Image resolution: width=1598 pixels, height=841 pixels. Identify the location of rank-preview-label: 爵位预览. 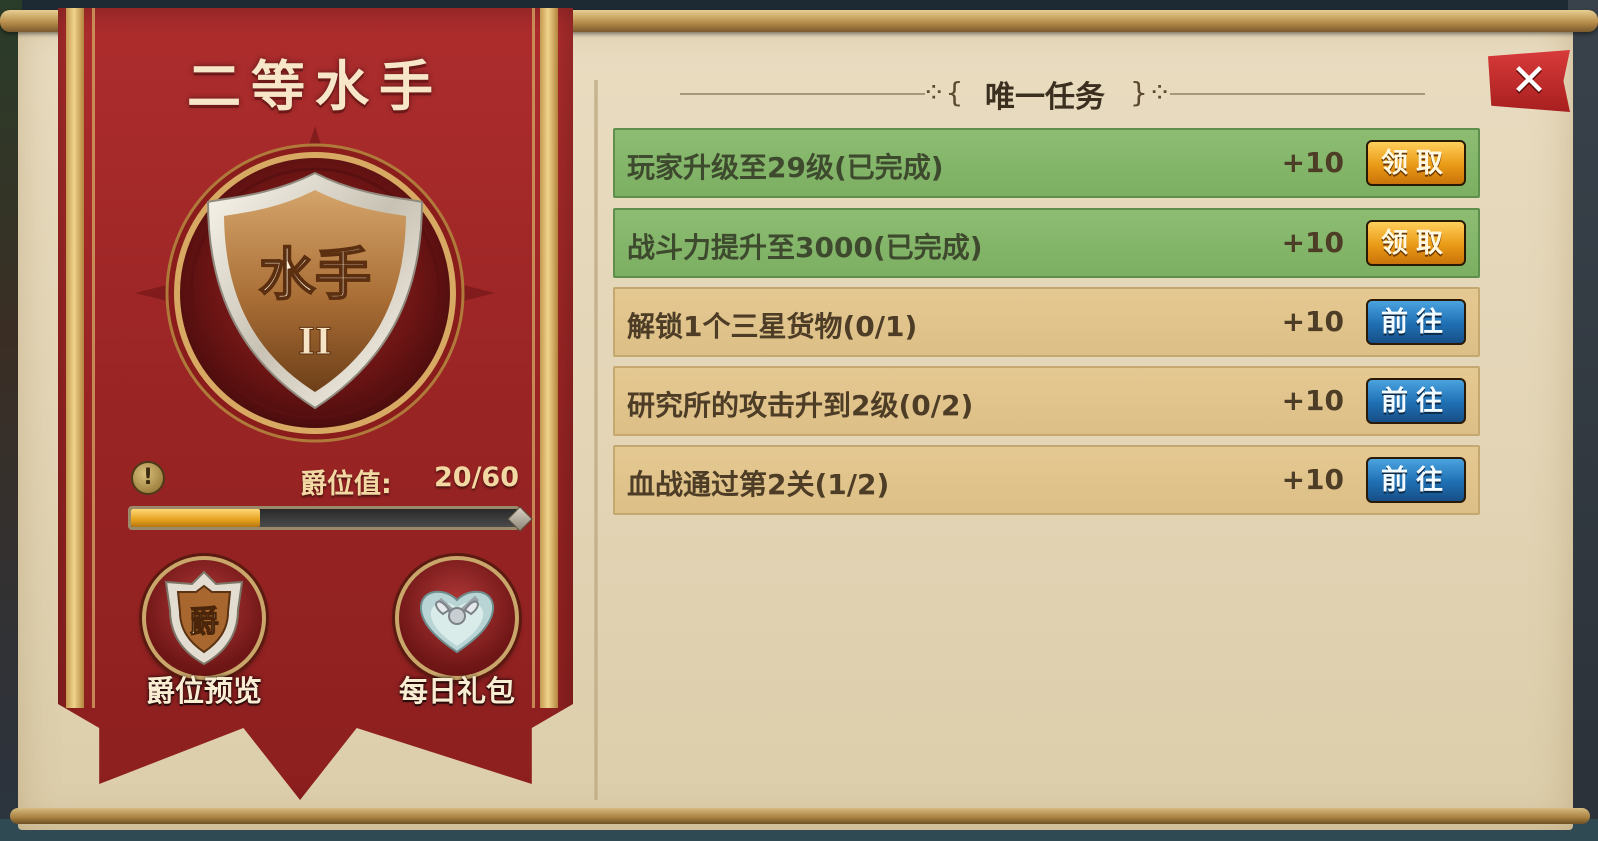
(203, 691).